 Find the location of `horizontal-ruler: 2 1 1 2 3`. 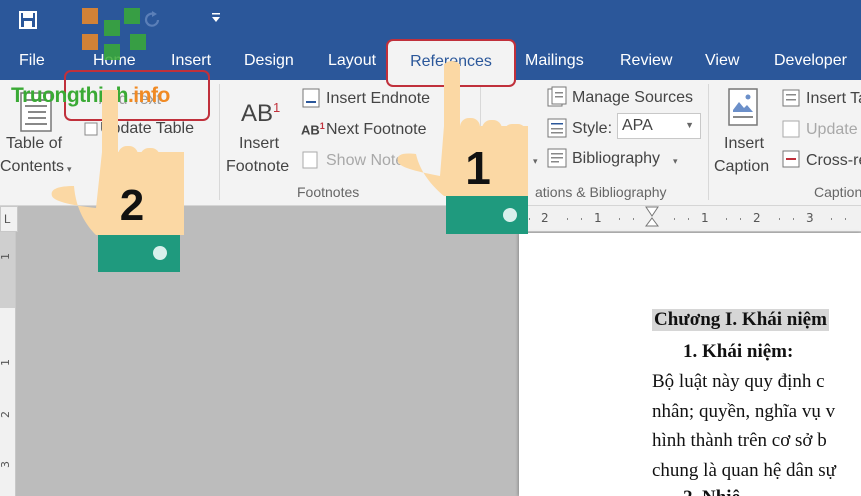

horizontal-ruler: 2 1 1 2 3 is located at coordinates (689, 219).